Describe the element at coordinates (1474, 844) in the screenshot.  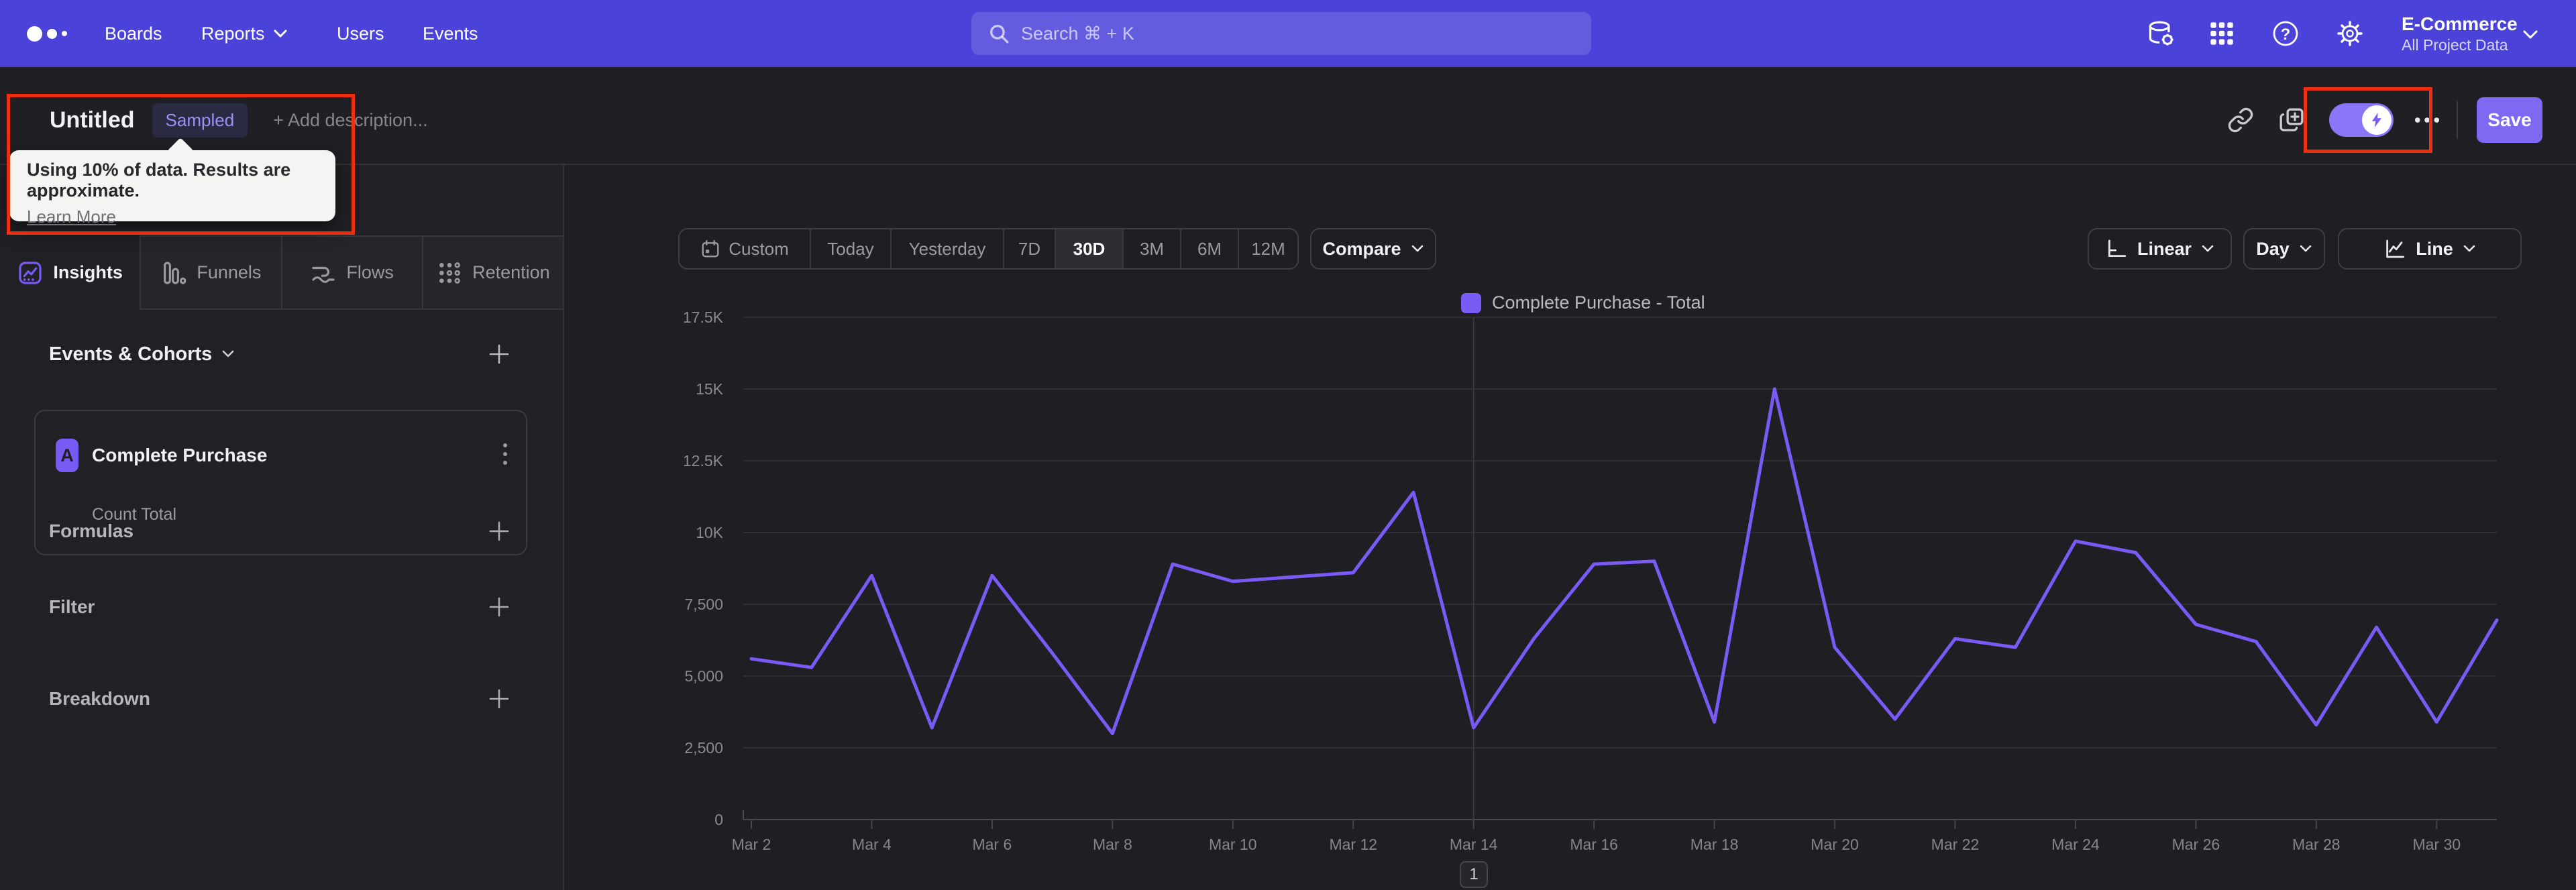
I see `svg-text: Mar 14` at that location.